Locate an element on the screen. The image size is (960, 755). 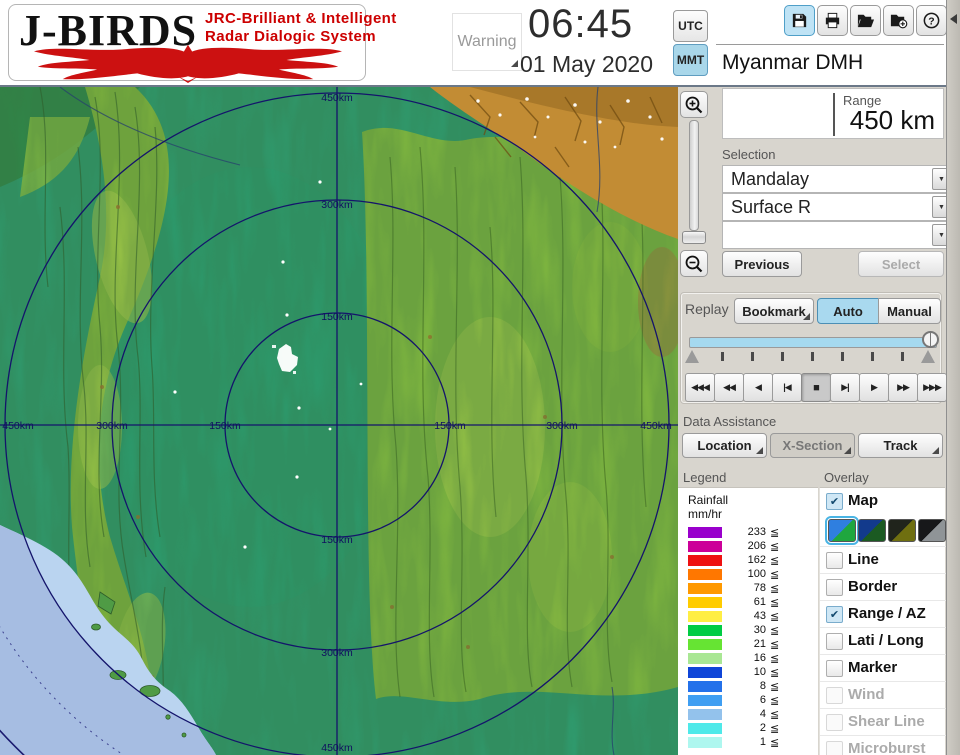
overlay-item-border: Border is located at coordinates (883, 587).